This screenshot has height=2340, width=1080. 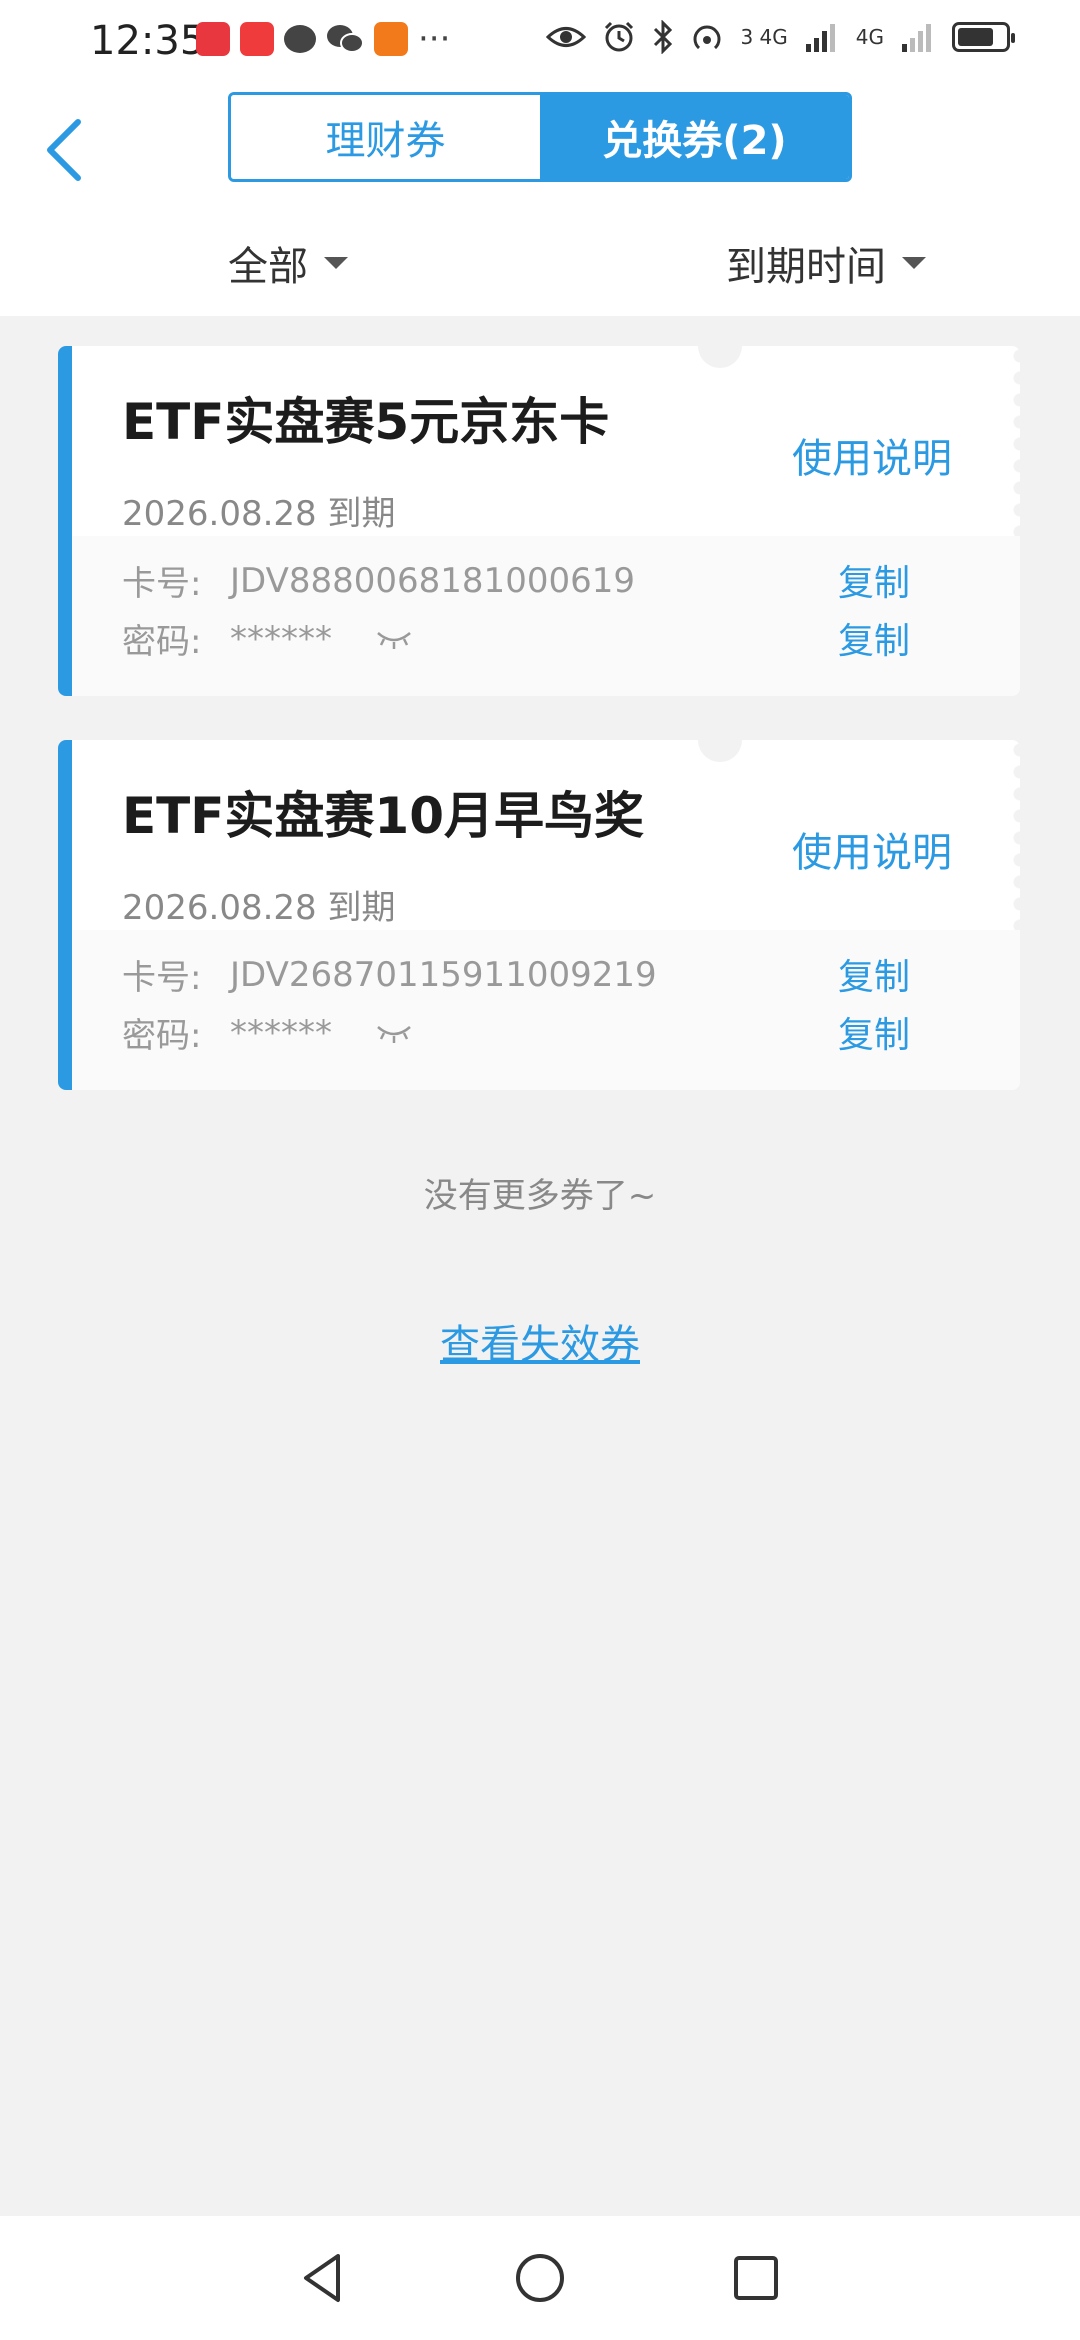 I want to click on bluetooth-icon, so click(x=663, y=37).